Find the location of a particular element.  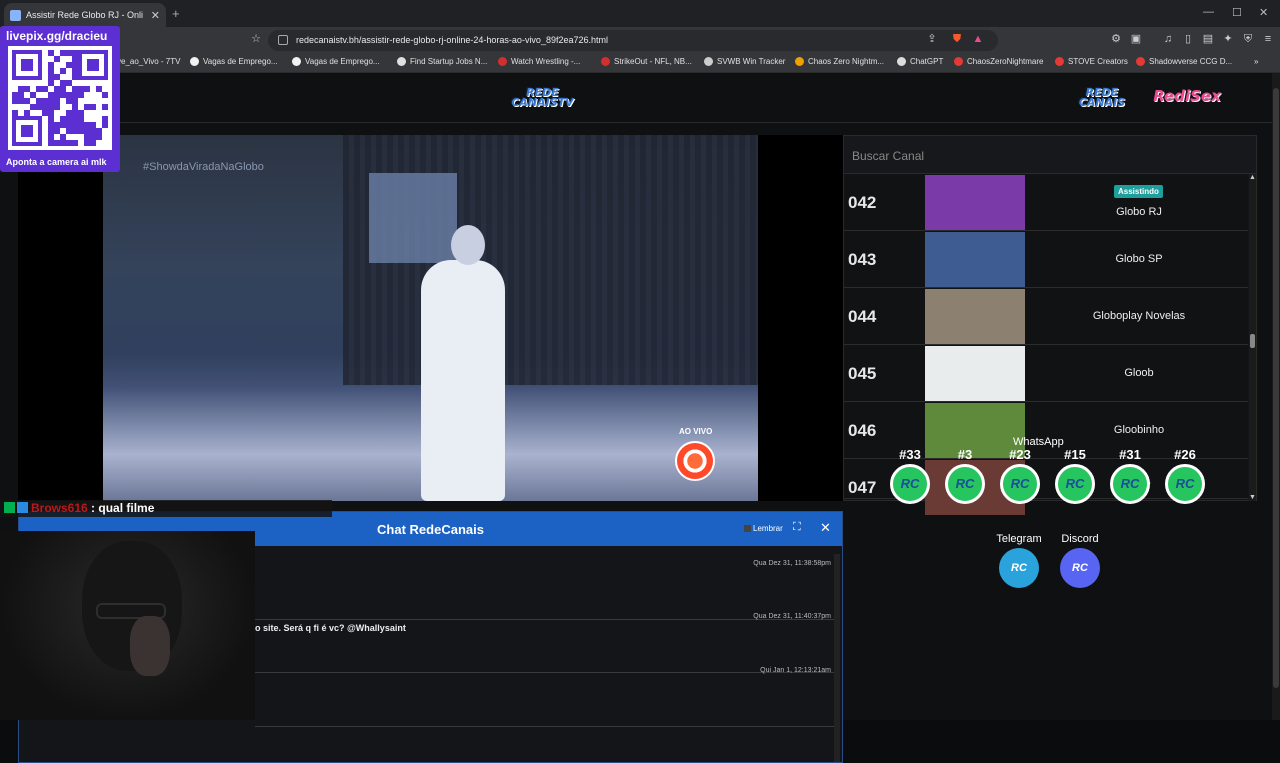

chat-timestamp: Qui Jan 1, 12:13:21am is located at coordinates (795, 670).